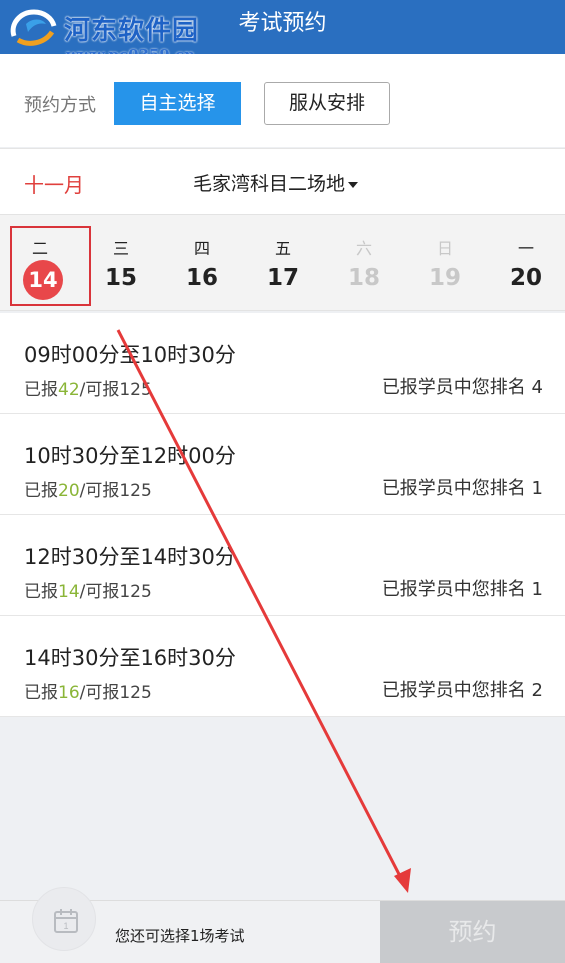  Describe the element at coordinates (130, 557) in the screenshot. I see `slot-time: 12时30分至14时30分` at that location.